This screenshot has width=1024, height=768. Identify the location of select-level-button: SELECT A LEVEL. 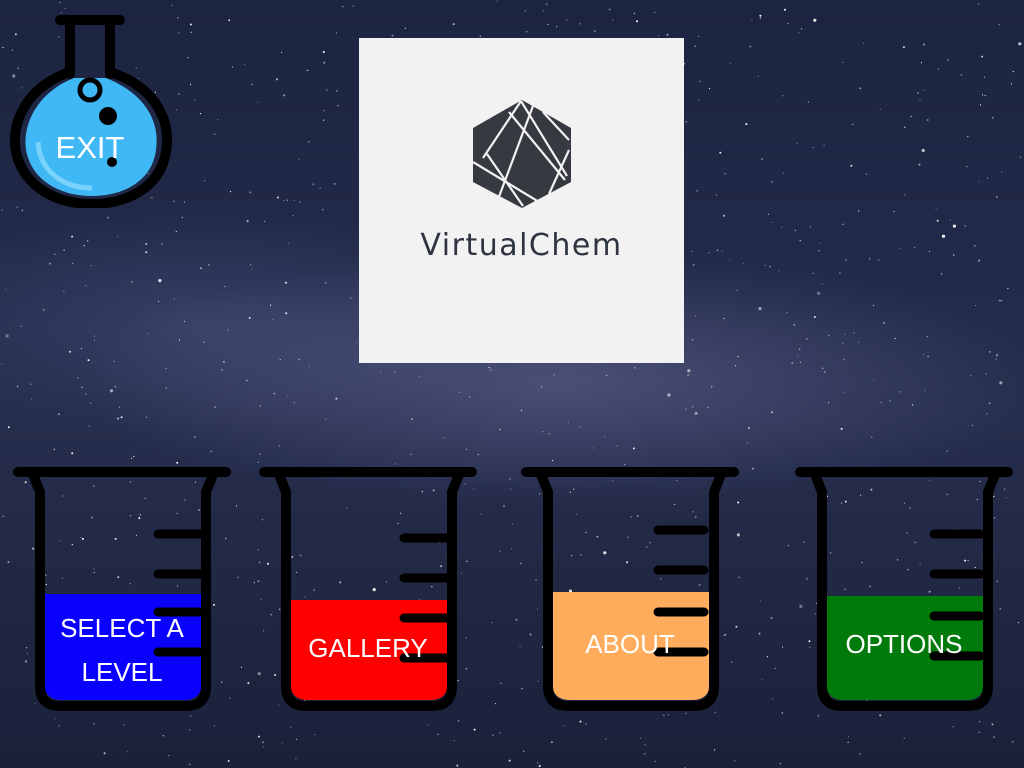
(122, 591).